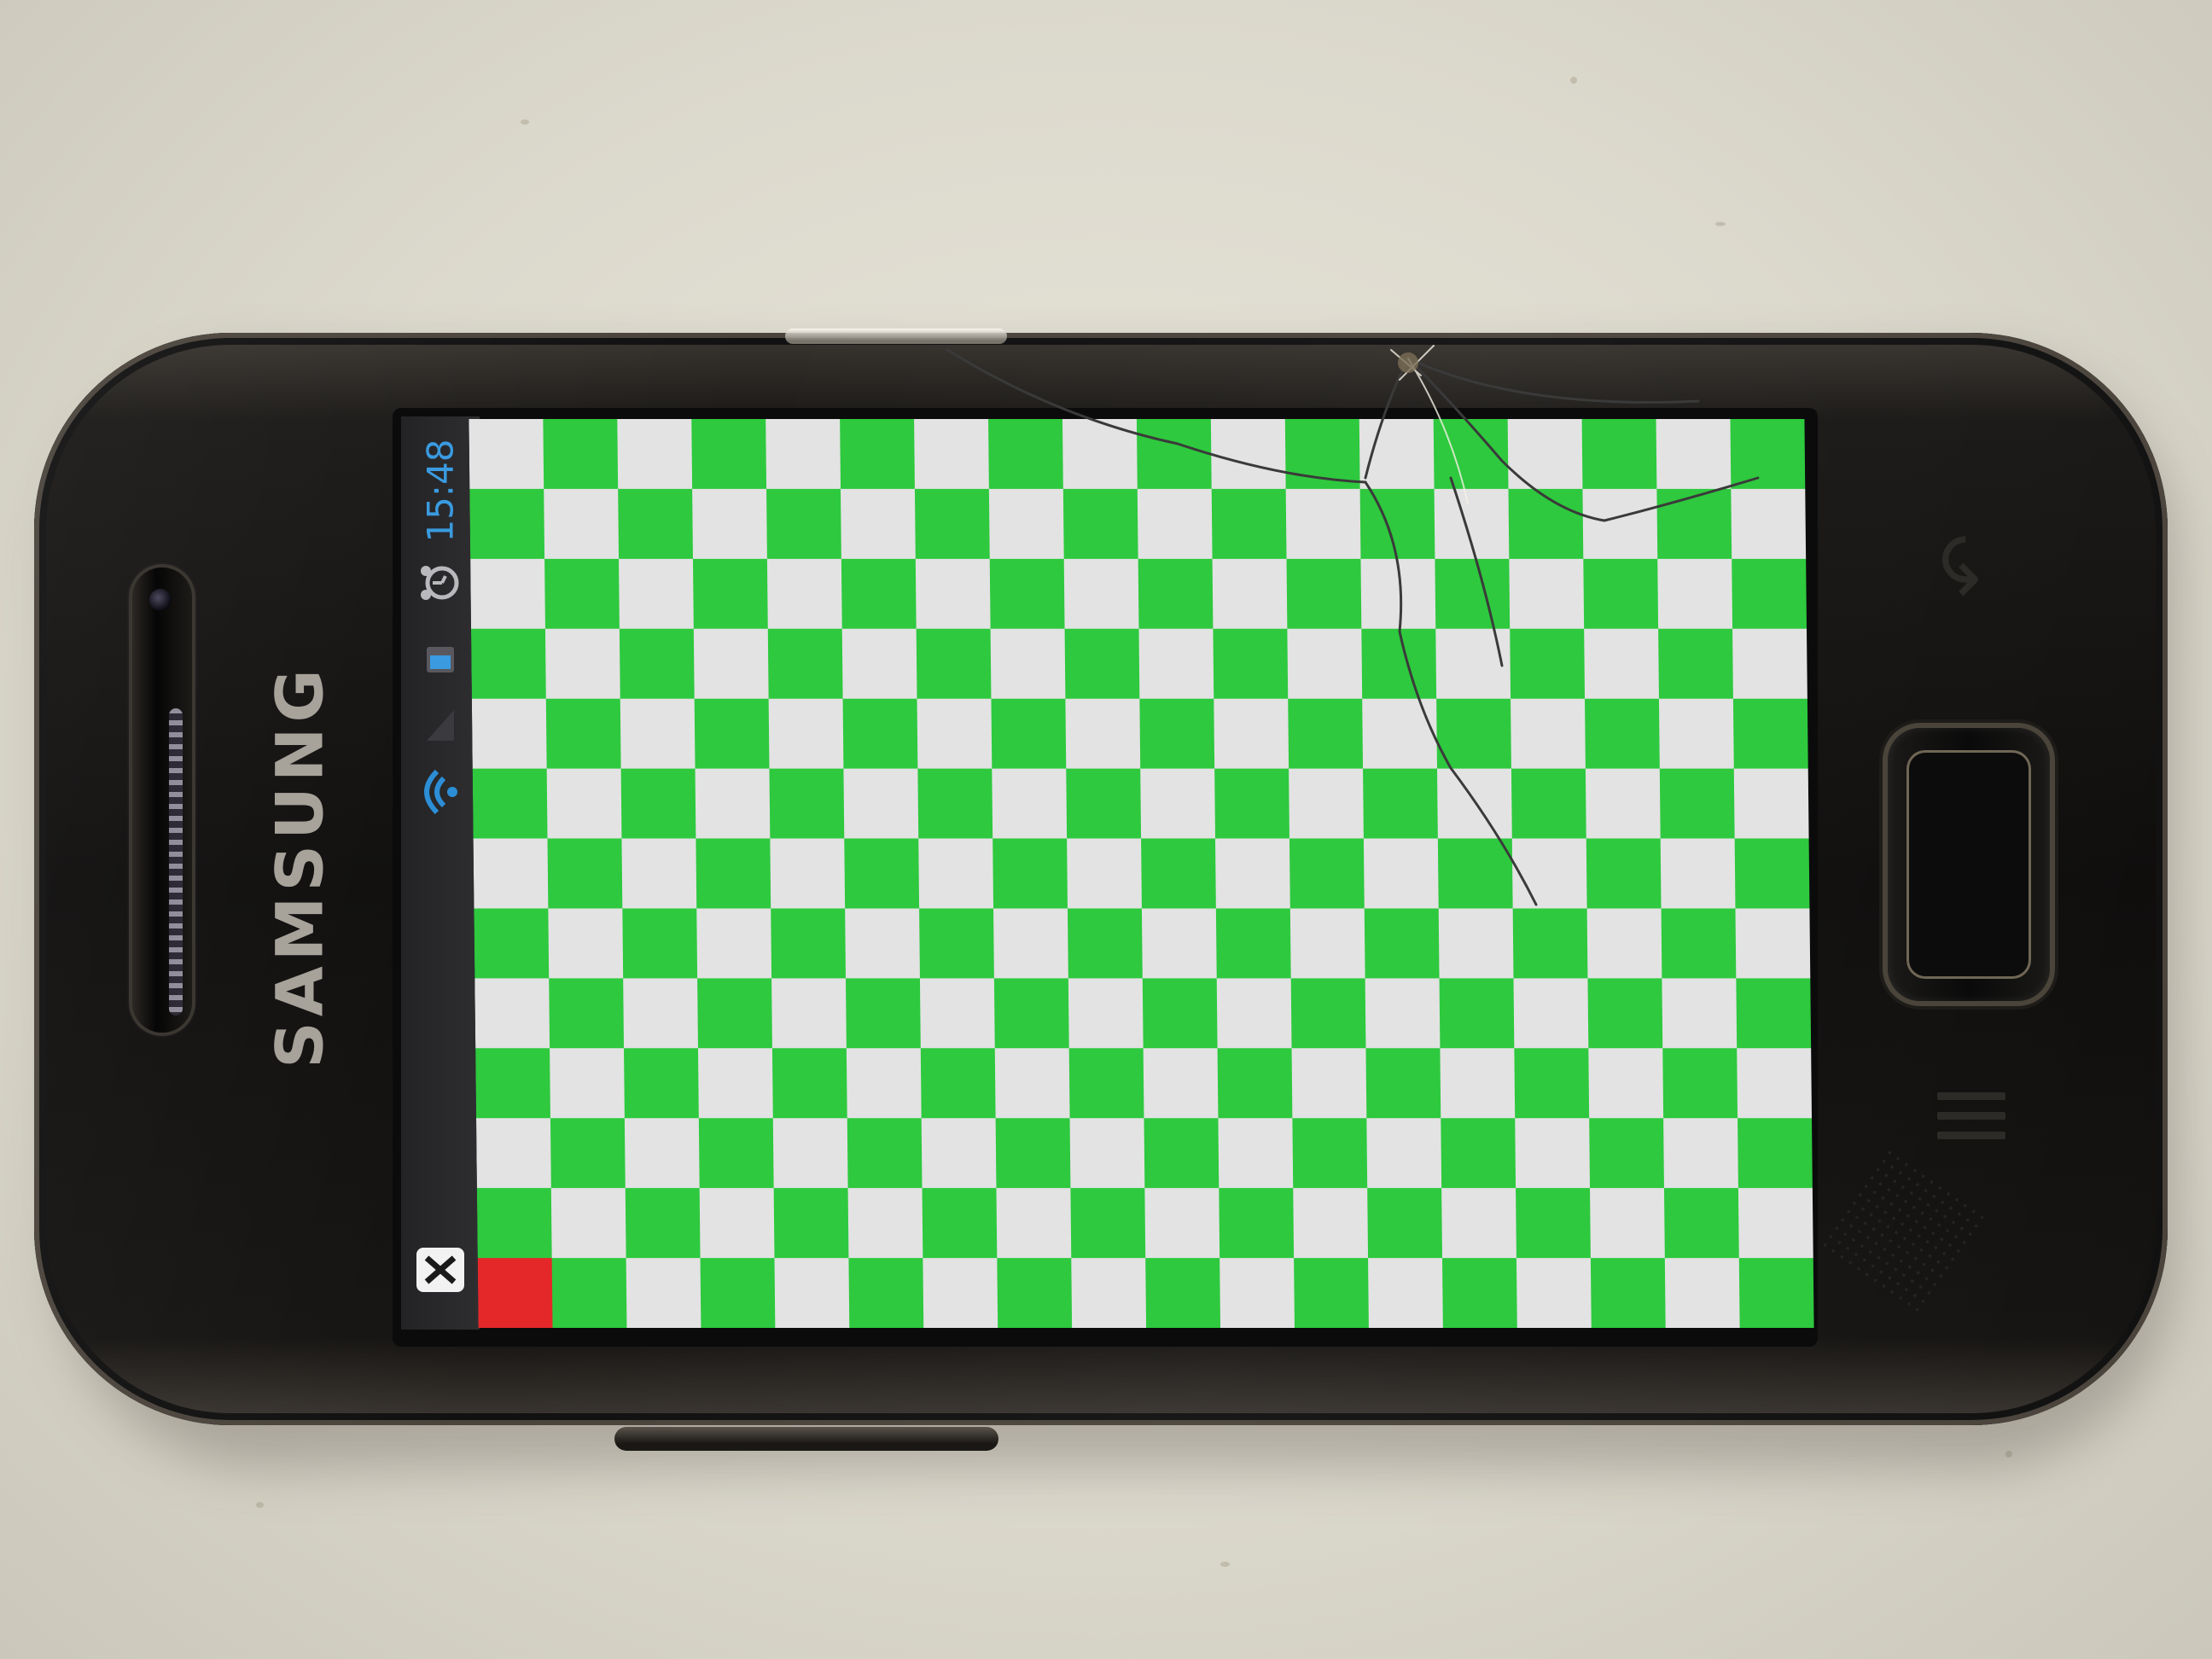  What do you see at coordinates (441, 873) in the screenshot?
I see `status-bar: 15:48` at bounding box center [441, 873].